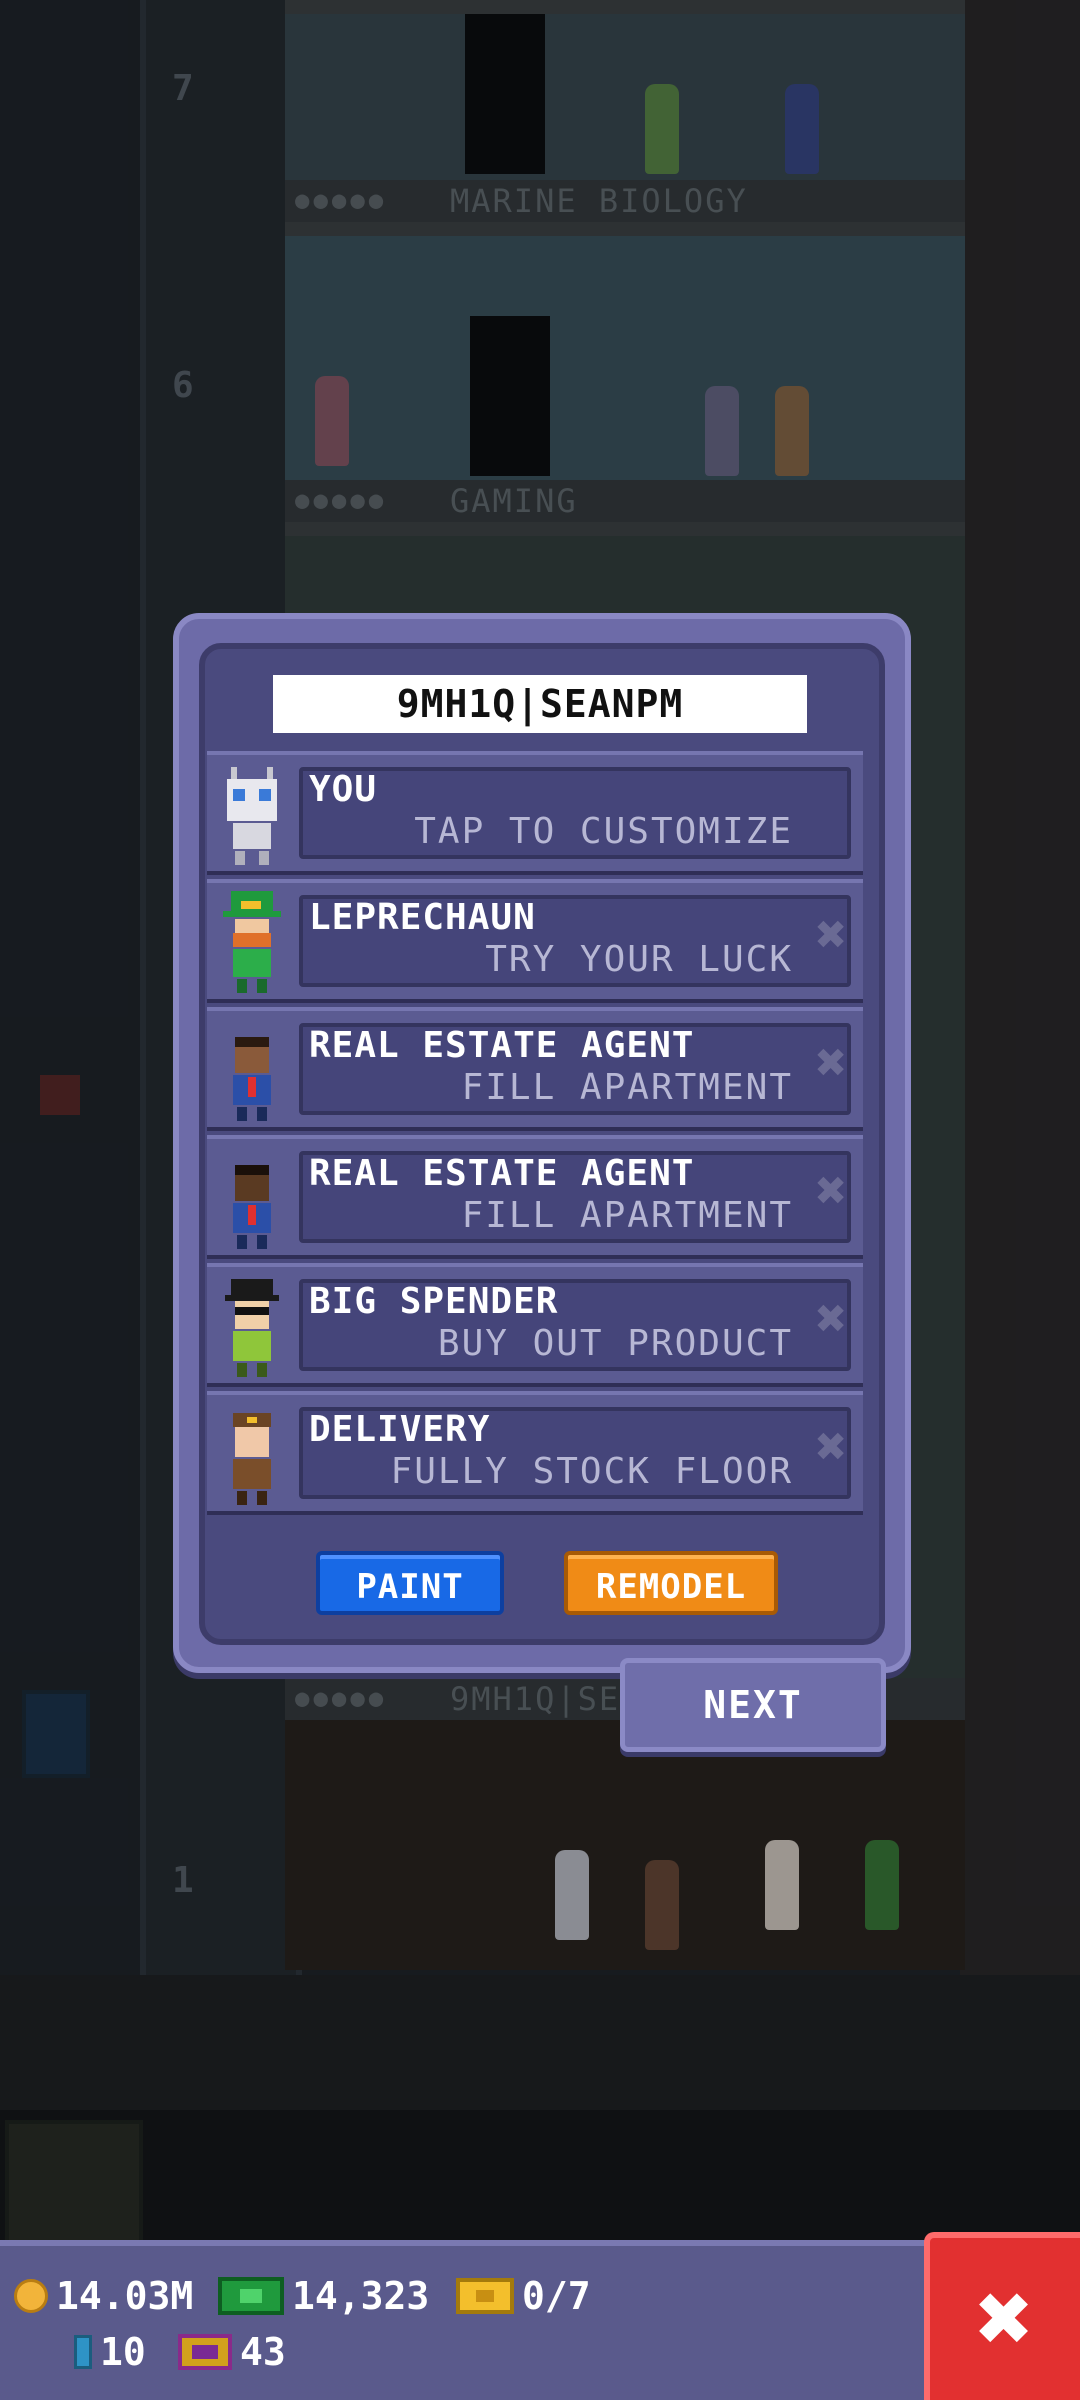 The height and width of the screenshot is (2400, 1080). What do you see at coordinates (60, 1095) in the screenshot?
I see `side-decoration` at bounding box center [60, 1095].